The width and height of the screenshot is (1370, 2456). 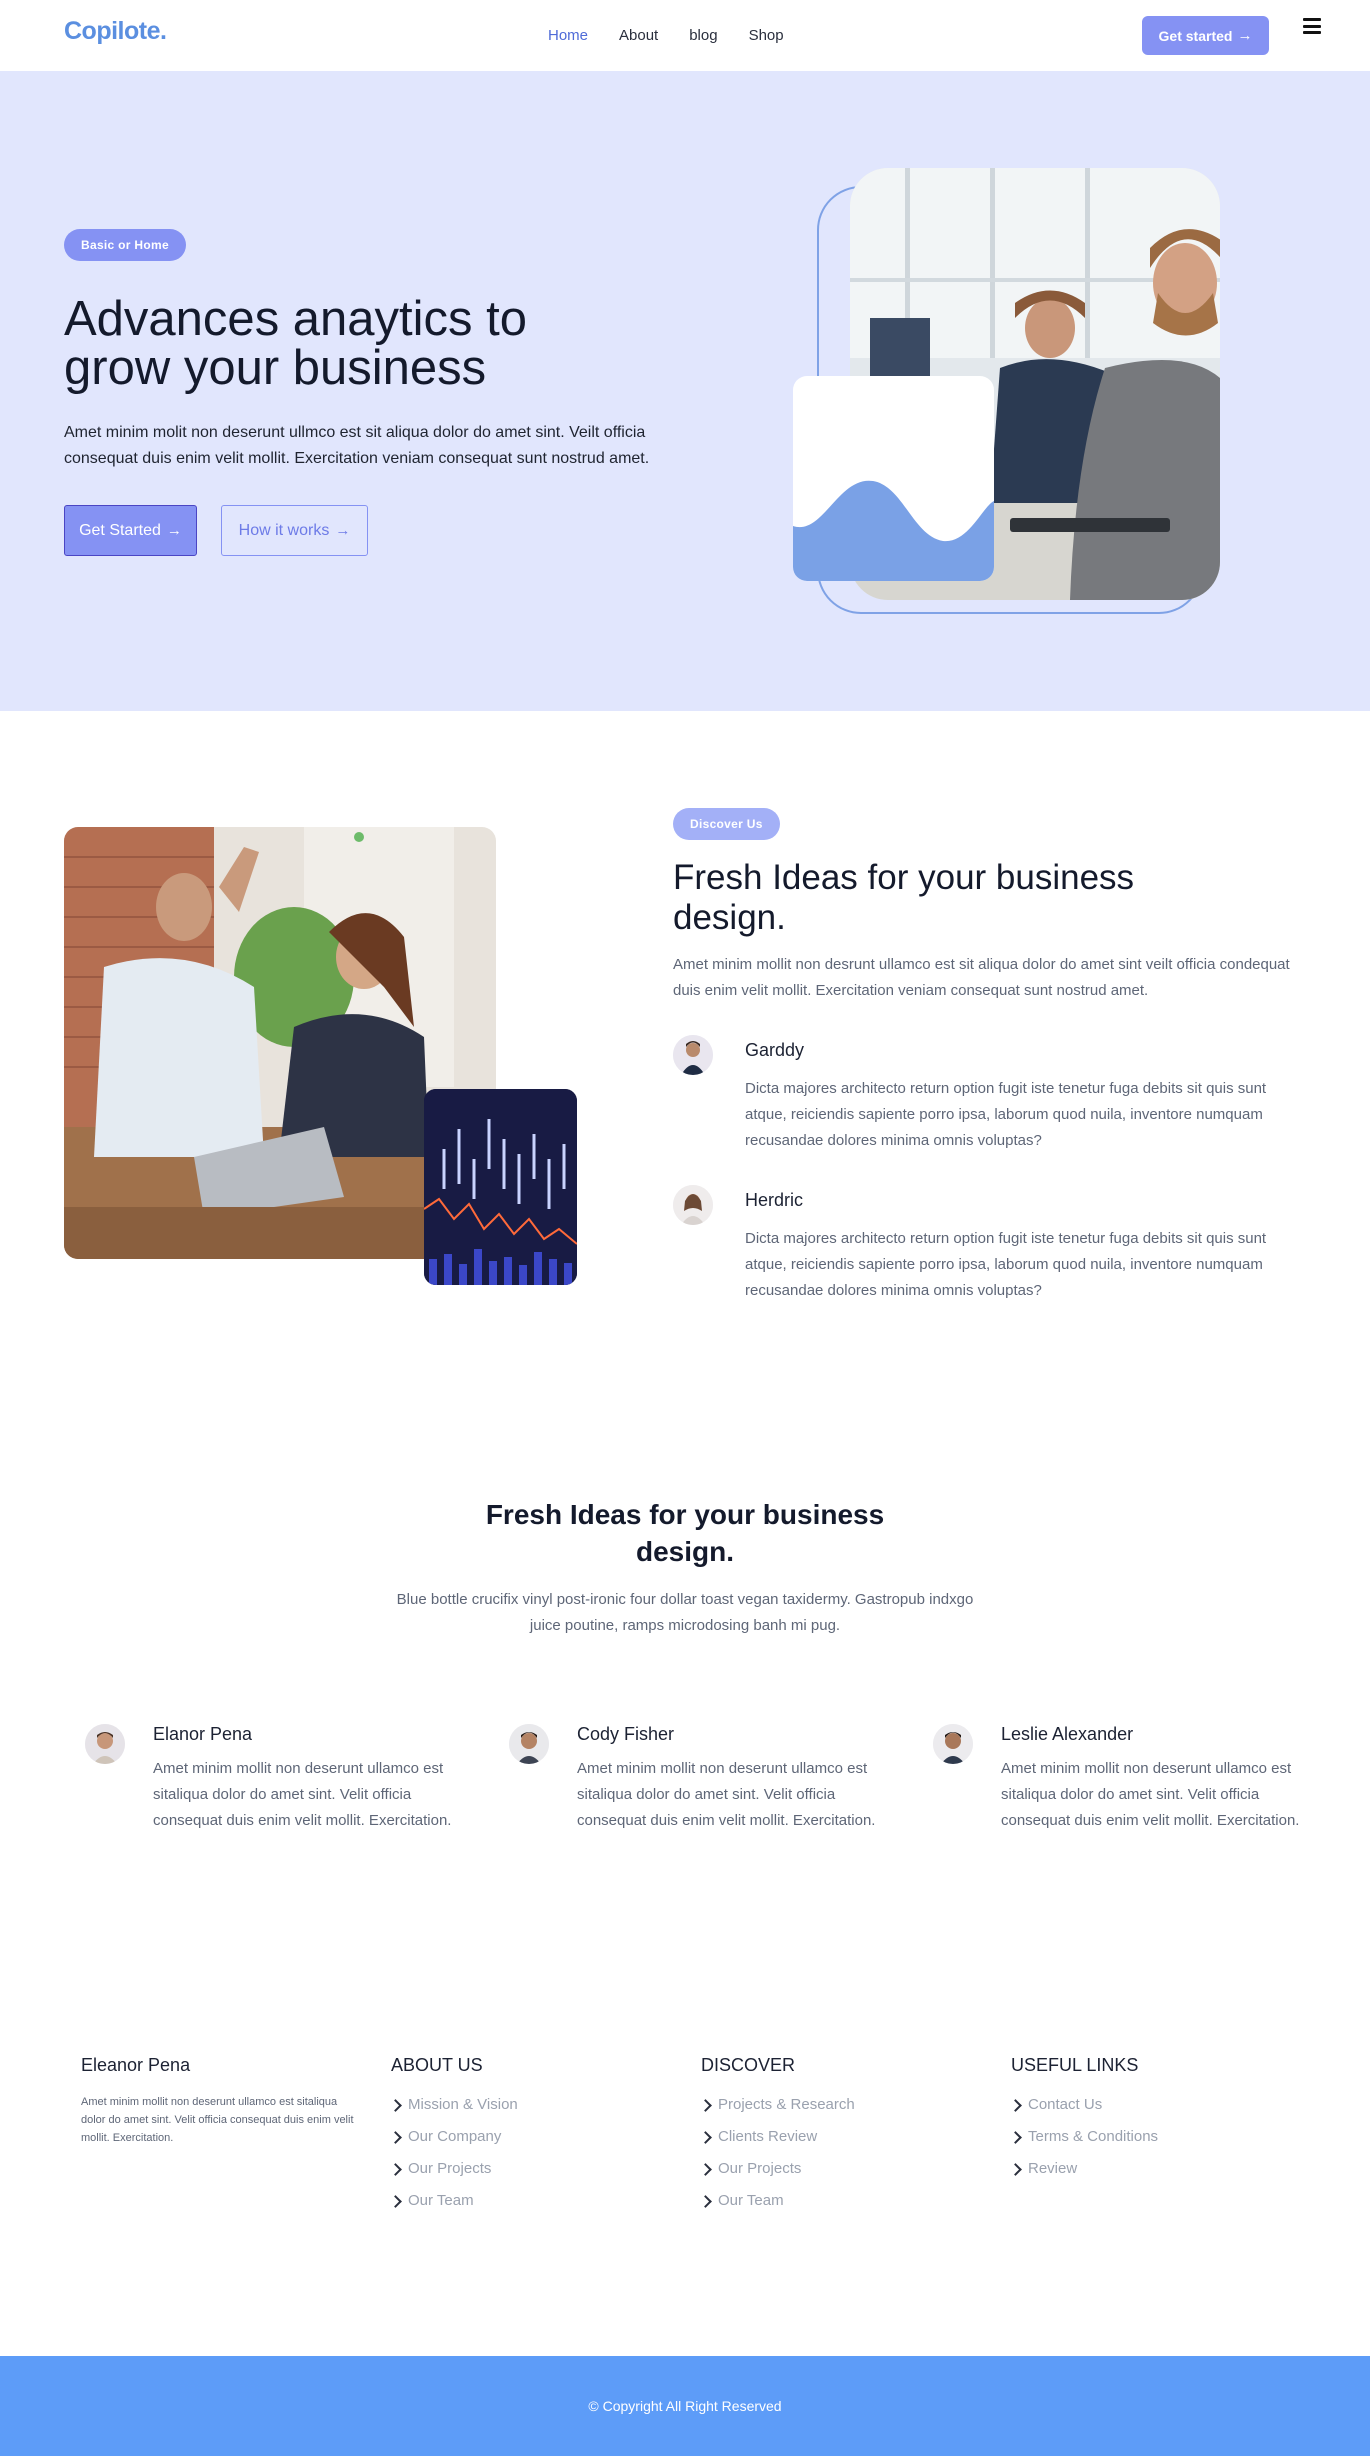 I want to click on nav-link-blog: blog, so click(x=703, y=35).